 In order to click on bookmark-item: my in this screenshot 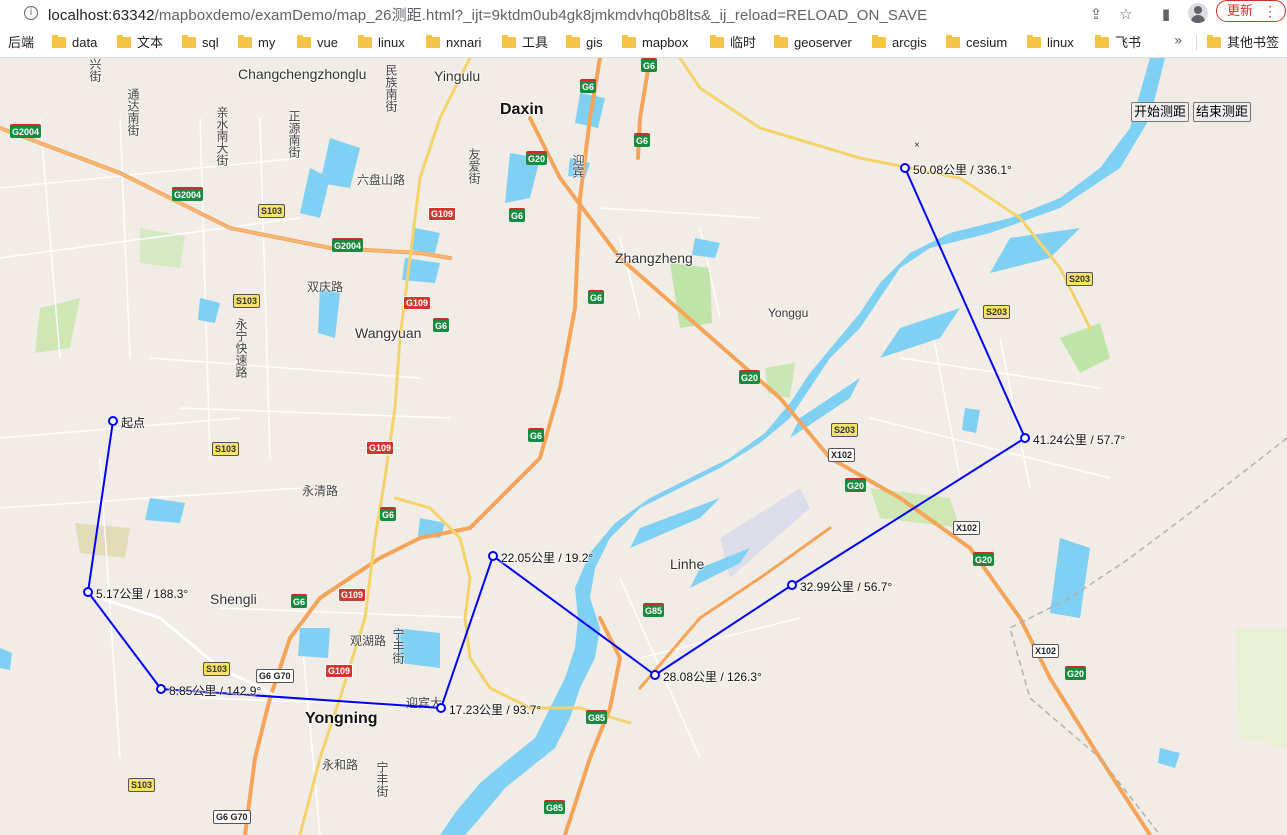, I will do `click(256, 43)`.